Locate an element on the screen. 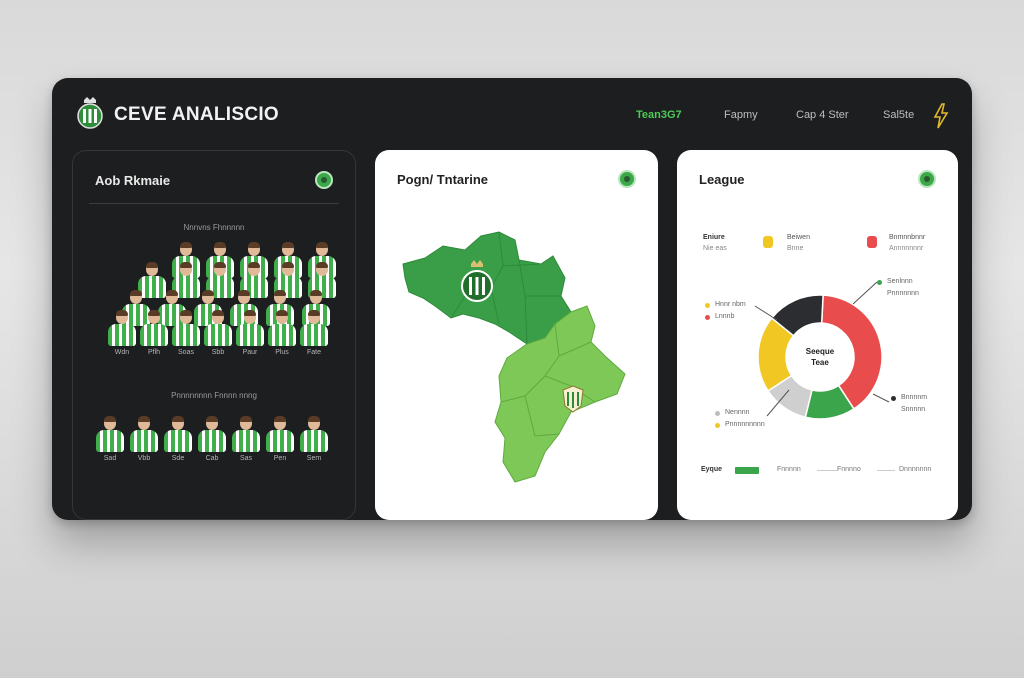 The width and height of the screenshot is (1024, 678). player-figure: Wdn is located at coordinates (122, 333).